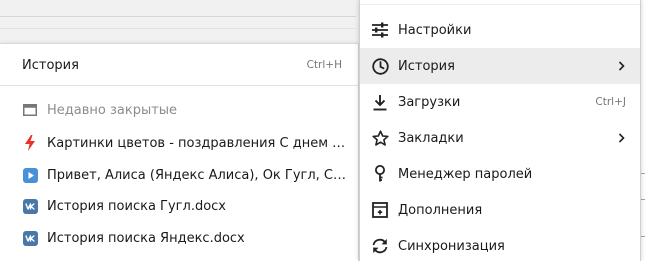 The height and width of the screenshot is (261, 645). I want to click on menu-item-label: Закладки, so click(431, 138).